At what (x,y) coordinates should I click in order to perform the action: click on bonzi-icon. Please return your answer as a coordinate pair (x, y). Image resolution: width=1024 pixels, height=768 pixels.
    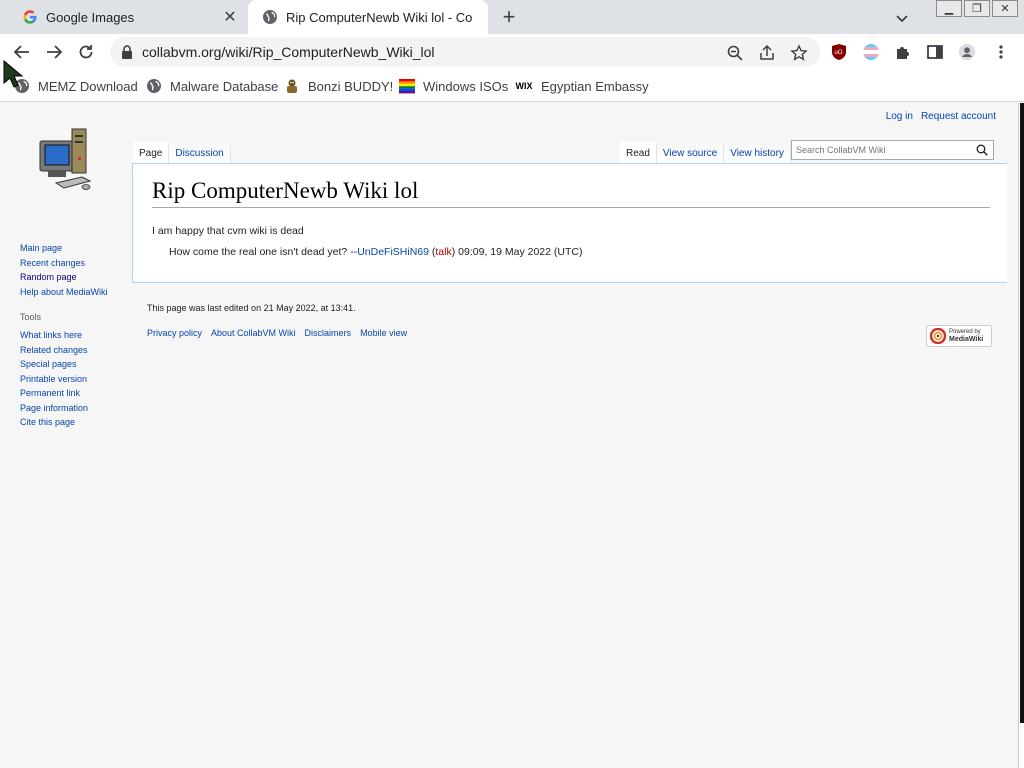
    Looking at the image, I should click on (292, 86).